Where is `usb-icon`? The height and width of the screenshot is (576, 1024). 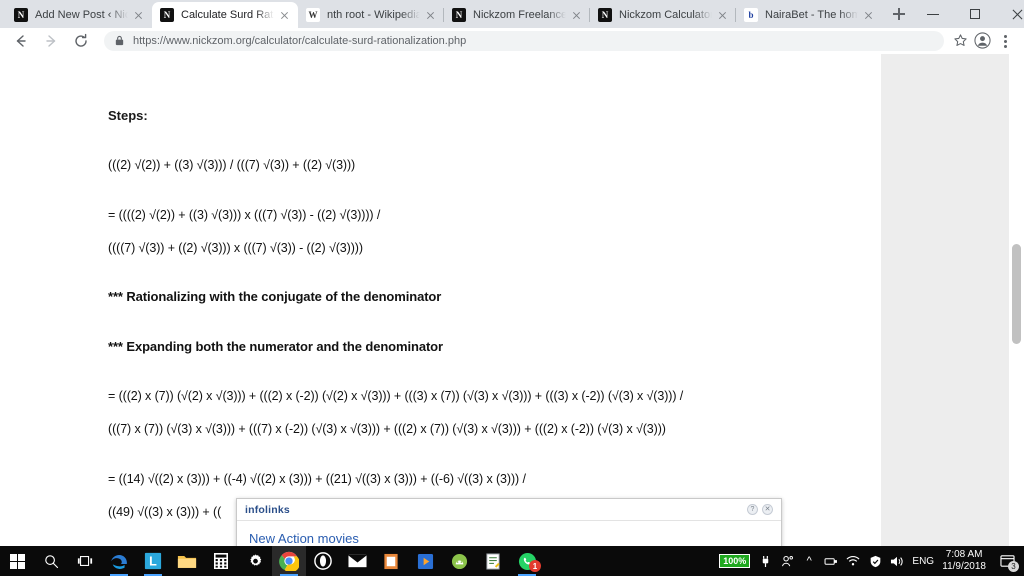 usb-icon is located at coordinates (831, 561).